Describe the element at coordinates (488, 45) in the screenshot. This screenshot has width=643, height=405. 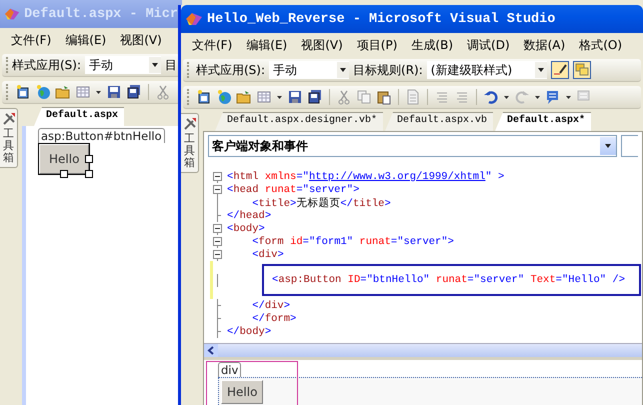
I see `menu-item: 调试(D)` at that location.